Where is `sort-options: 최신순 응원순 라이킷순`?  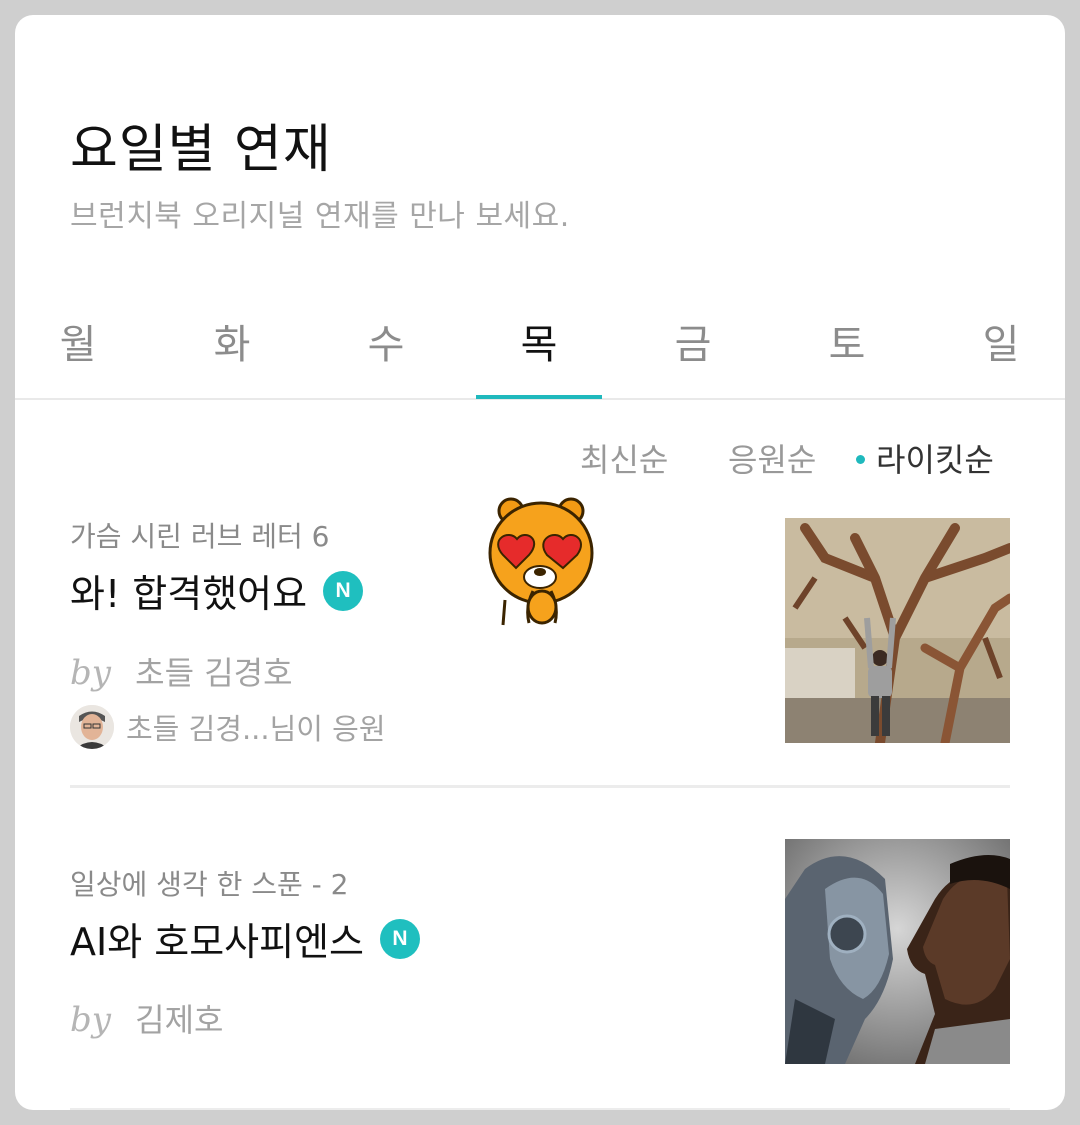 sort-options: 최신순 응원순 라이킷순 is located at coordinates (795, 458).